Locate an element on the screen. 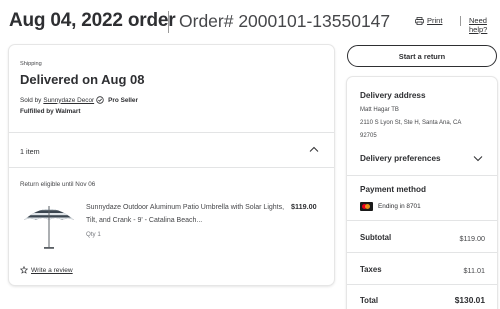 The image size is (500, 309). chevron-up-icon is located at coordinates (314, 149).